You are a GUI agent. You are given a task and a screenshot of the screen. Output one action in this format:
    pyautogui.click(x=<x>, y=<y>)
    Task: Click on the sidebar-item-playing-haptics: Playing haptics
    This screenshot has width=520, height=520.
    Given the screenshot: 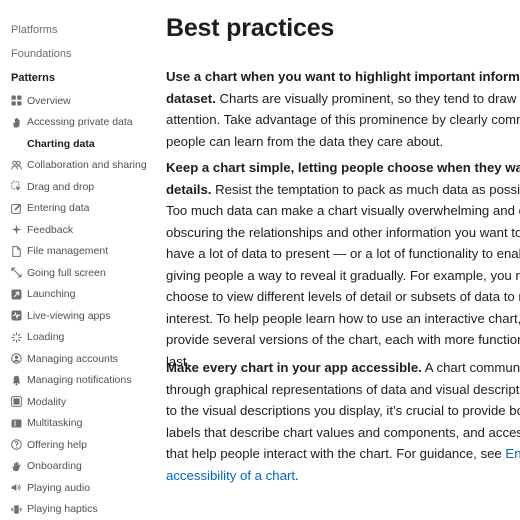 What is the action you would take?
    pyautogui.click(x=54, y=509)
    